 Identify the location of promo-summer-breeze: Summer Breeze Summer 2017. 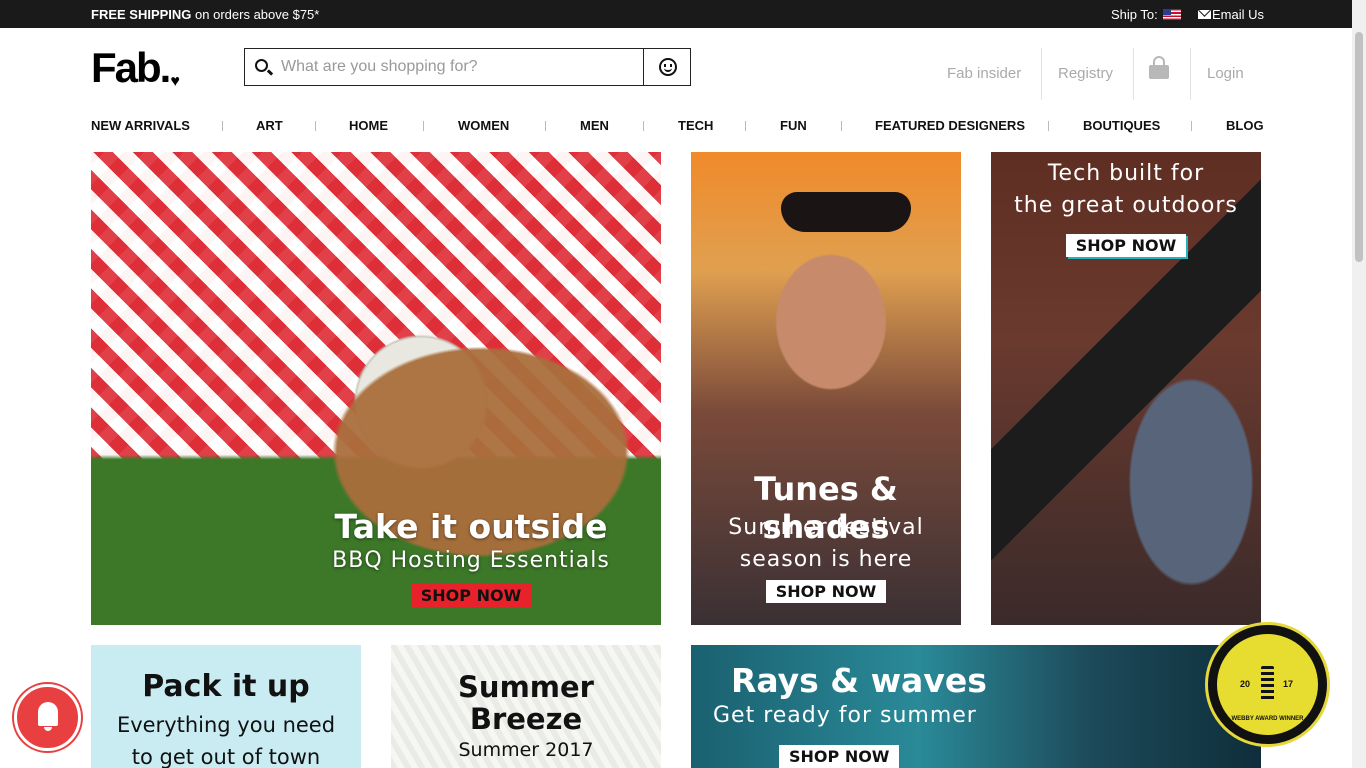
(526, 706).